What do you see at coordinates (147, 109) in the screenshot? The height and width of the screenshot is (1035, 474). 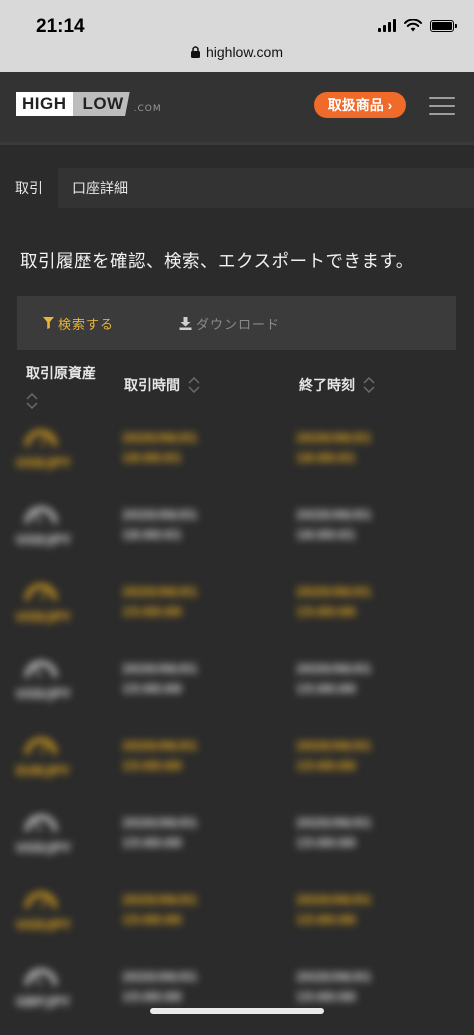 I see `logo-com: .COM` at bounding box center [147, 109].